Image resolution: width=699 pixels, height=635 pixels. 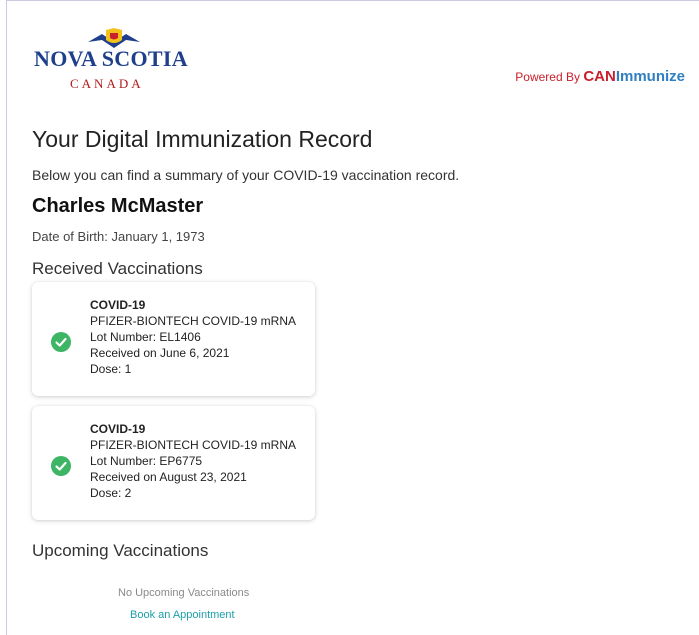 What do you see at coordinates (182, 615) in the screenshot?
I see `book-appointment-link: Book an Appointment` at bounding box center [182, 615].